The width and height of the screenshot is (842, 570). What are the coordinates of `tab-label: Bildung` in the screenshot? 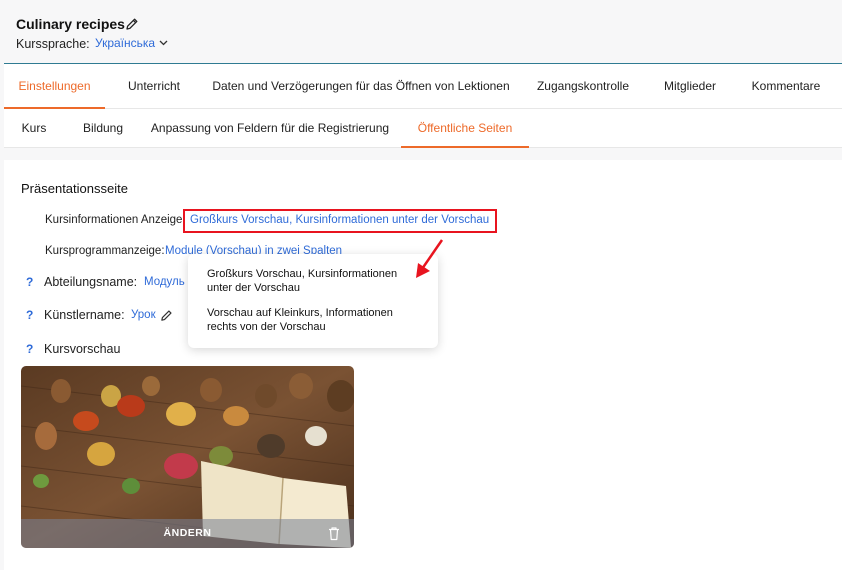 It's located at (103, 128).